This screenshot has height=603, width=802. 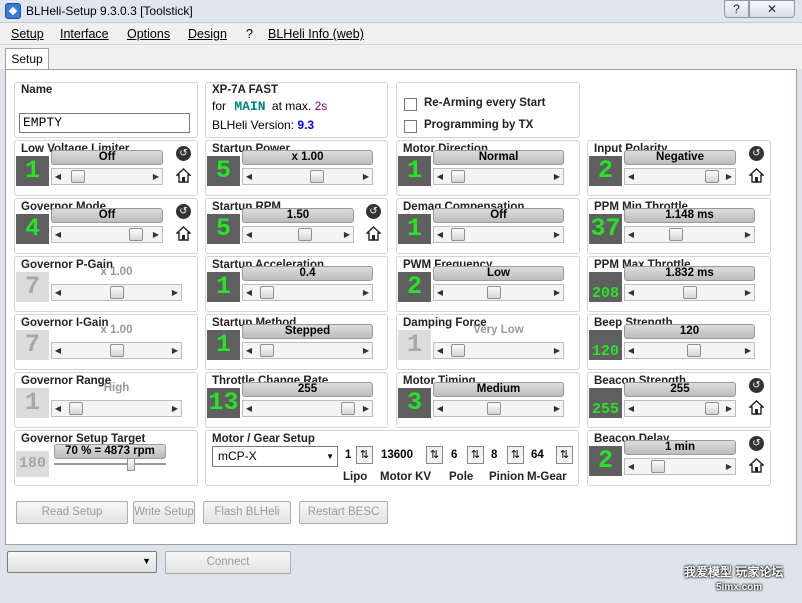 I want to click on demag-compensation-slider: ◀ ▶, so click(x=498, y=234).